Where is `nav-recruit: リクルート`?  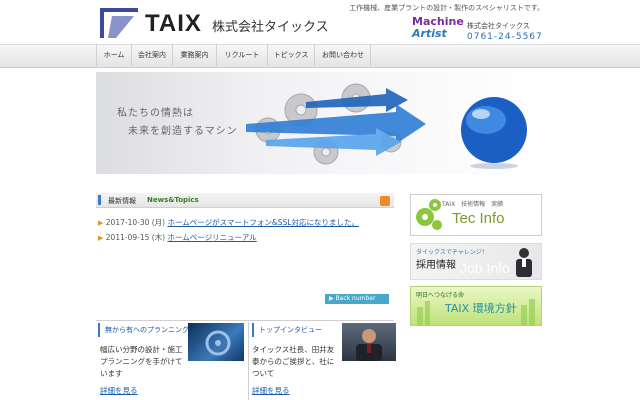 nav-recruit: リクルート is located at coordinates (241, 55).